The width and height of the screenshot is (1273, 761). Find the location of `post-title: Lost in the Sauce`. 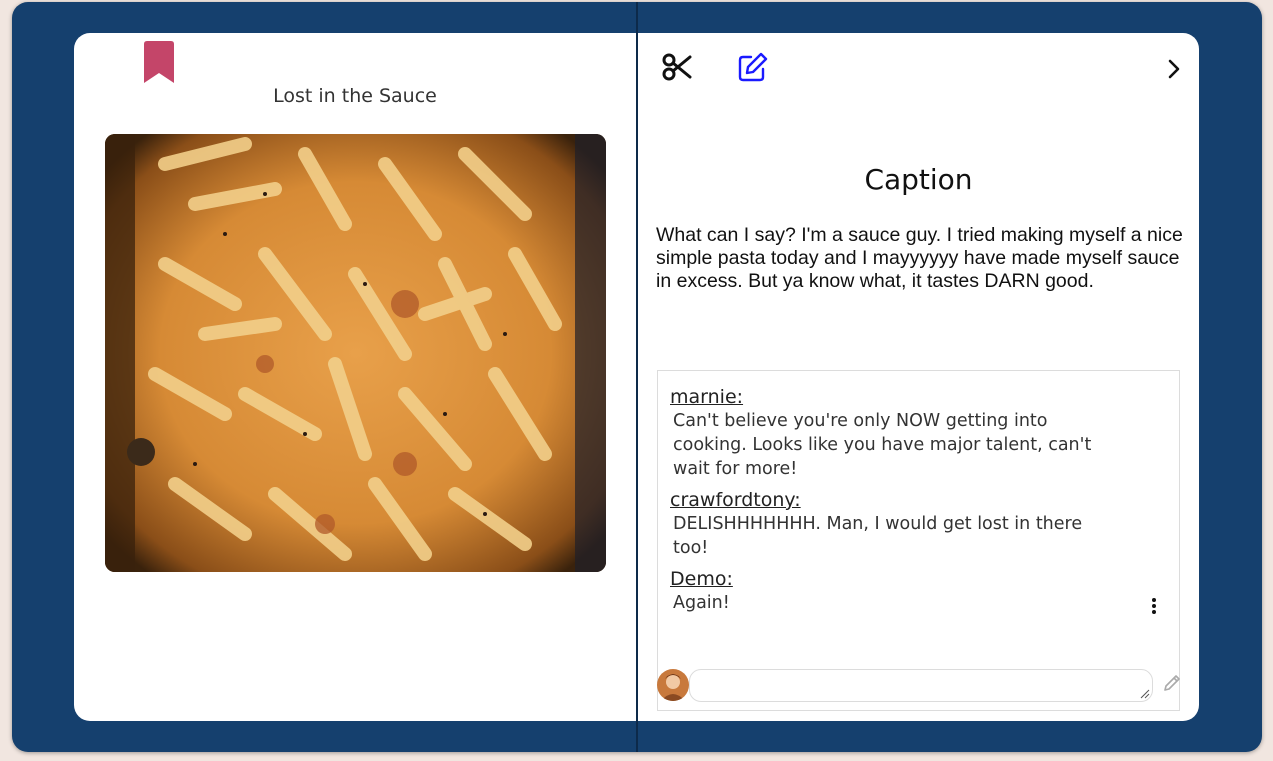

post-title: Lost in the Sauce is located at coordinates (355, 96).